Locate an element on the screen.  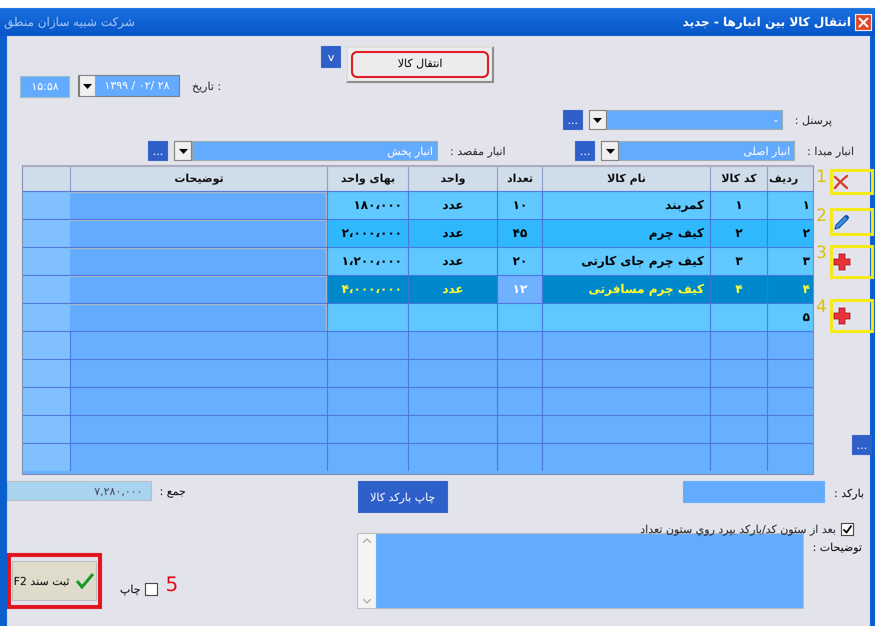
checkbox-label: بعد از ستون کد/بارکد بپرد روي ستون تعداد is located at coordinates (738, 529).